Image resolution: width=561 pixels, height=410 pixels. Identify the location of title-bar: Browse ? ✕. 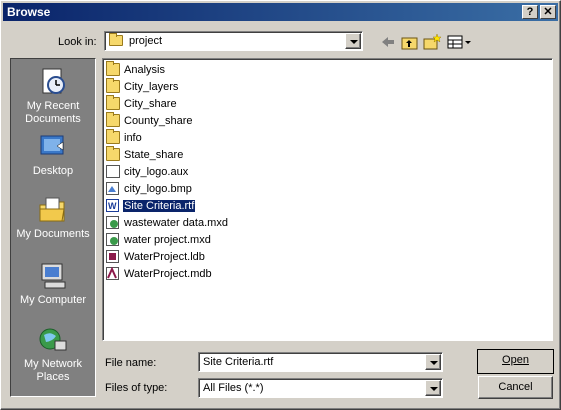
(280, 12).